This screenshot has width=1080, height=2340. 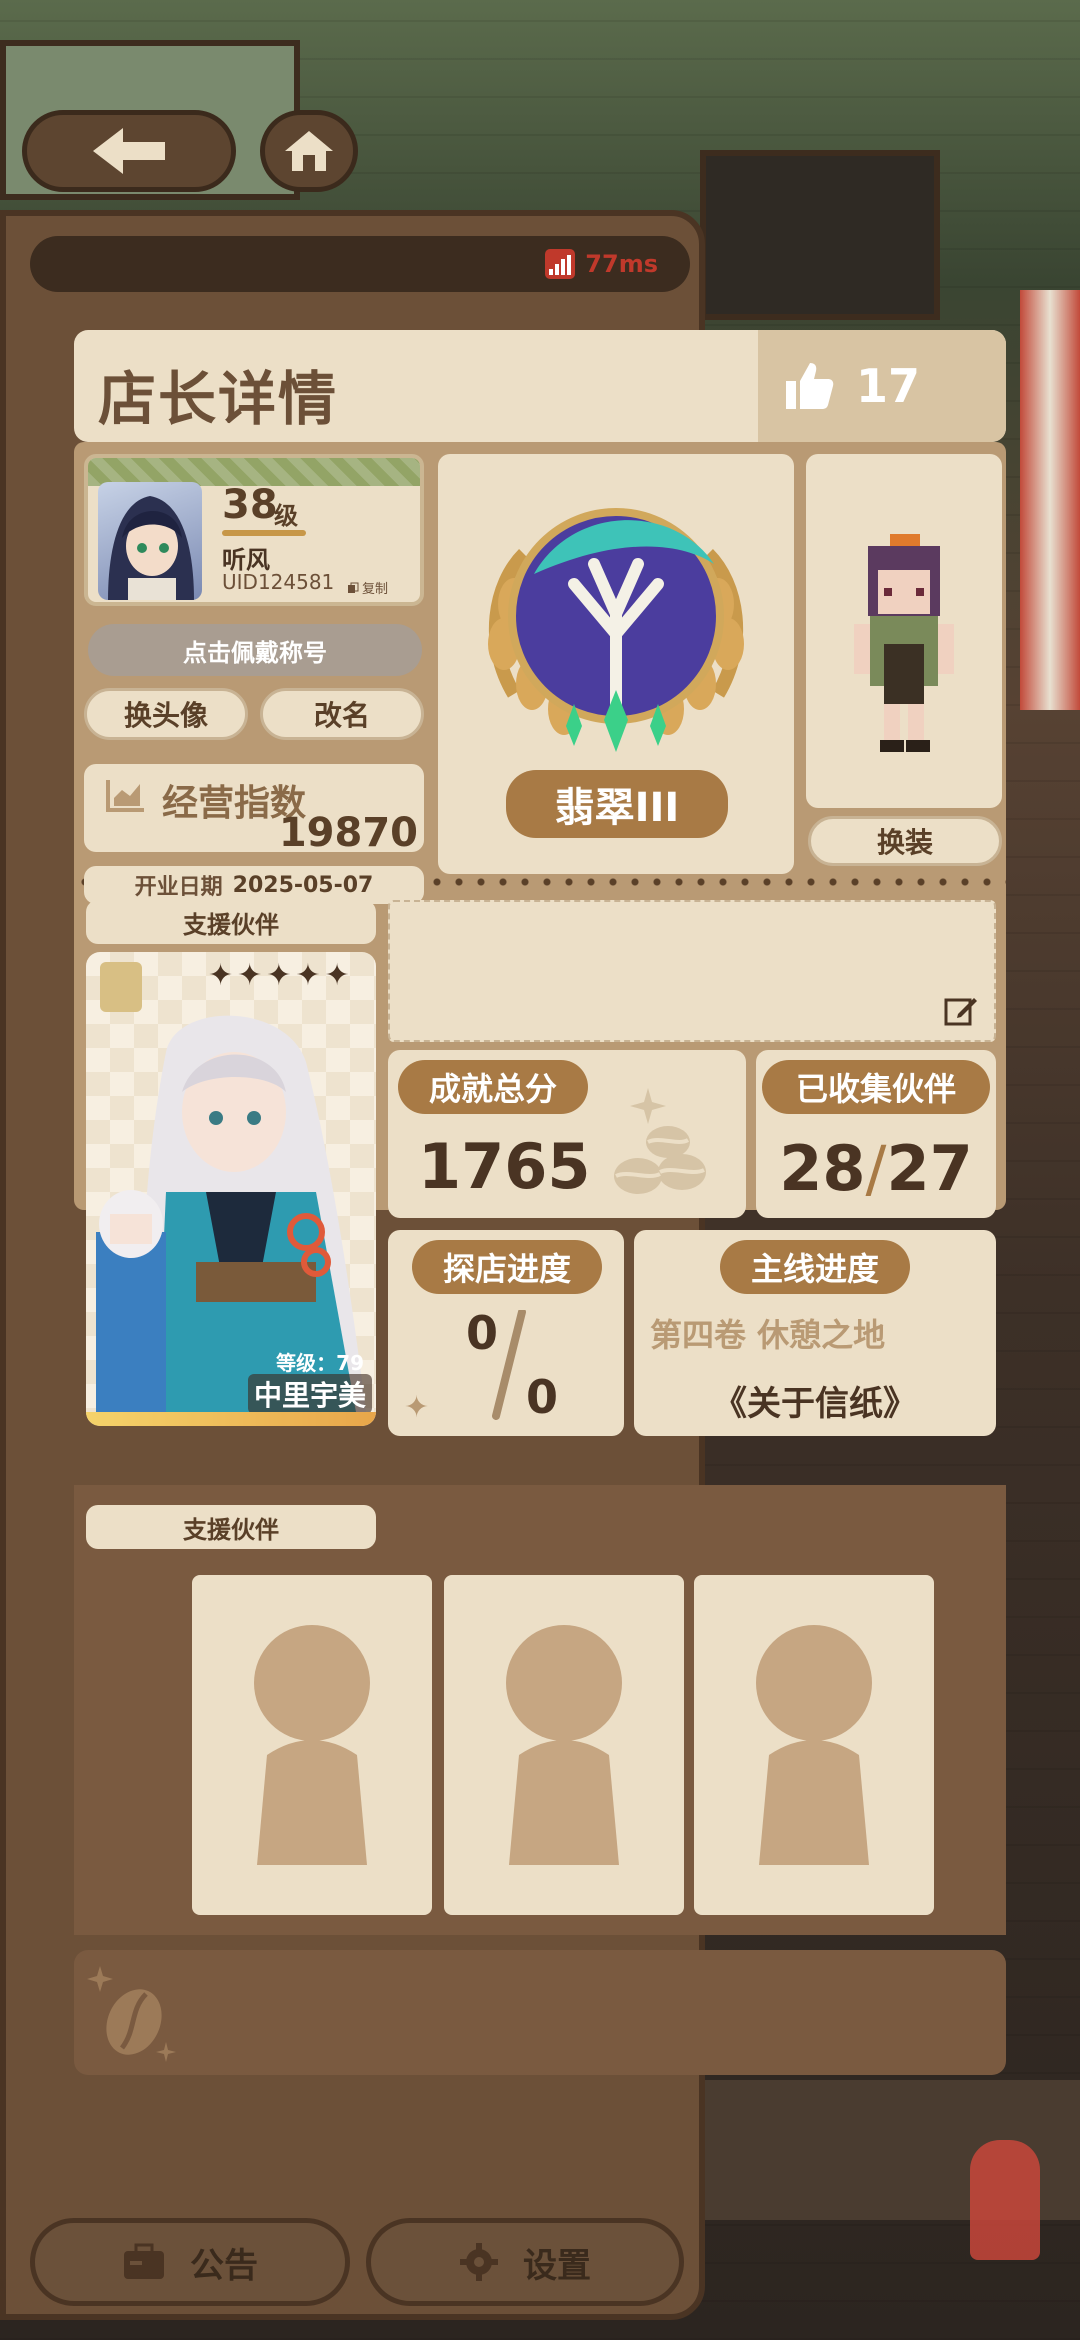 What do you see at coordinates (692, 971) in the screenshot?
I see `signature-memo-box` at bounding box center [692, 971].